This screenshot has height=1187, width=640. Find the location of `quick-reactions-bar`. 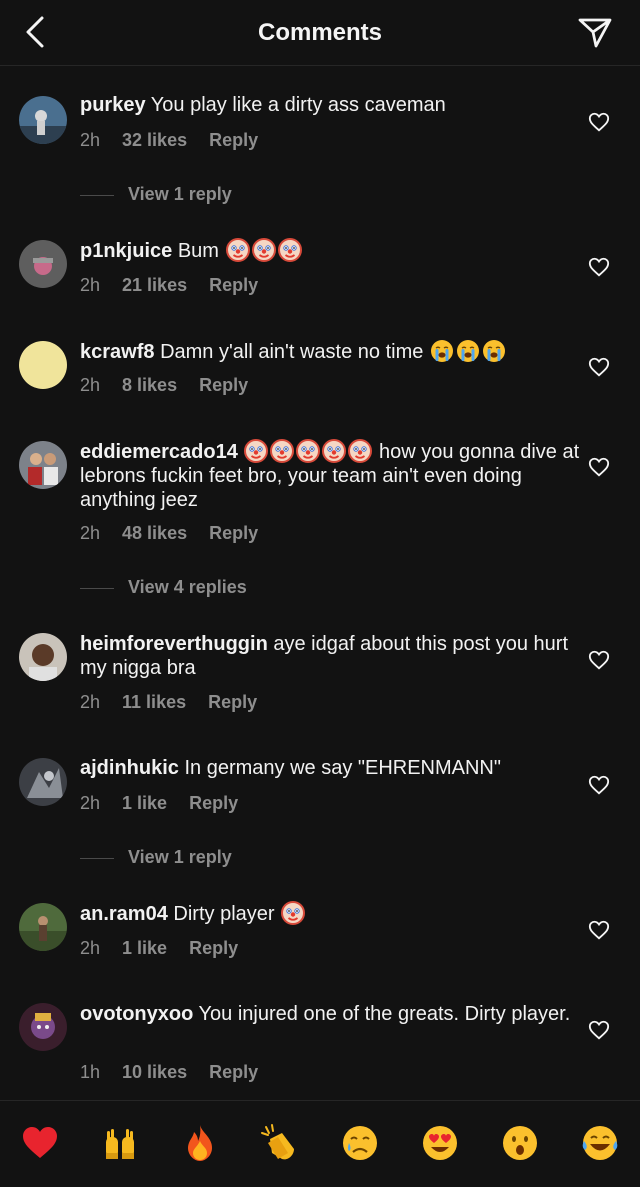

quick-reactions-bar is located at coordinates (320, 1143).